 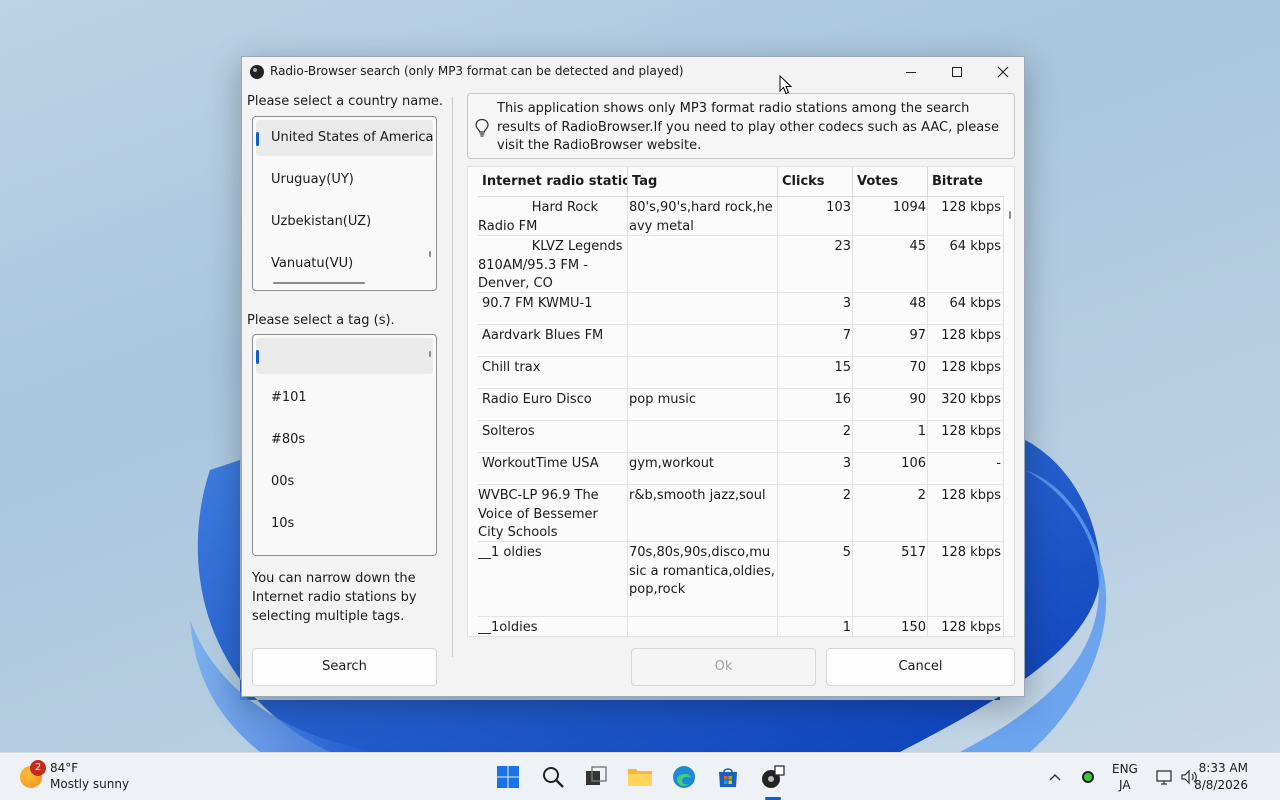 I want to click on clicks-cell: 5, so click(x=815, y=579).